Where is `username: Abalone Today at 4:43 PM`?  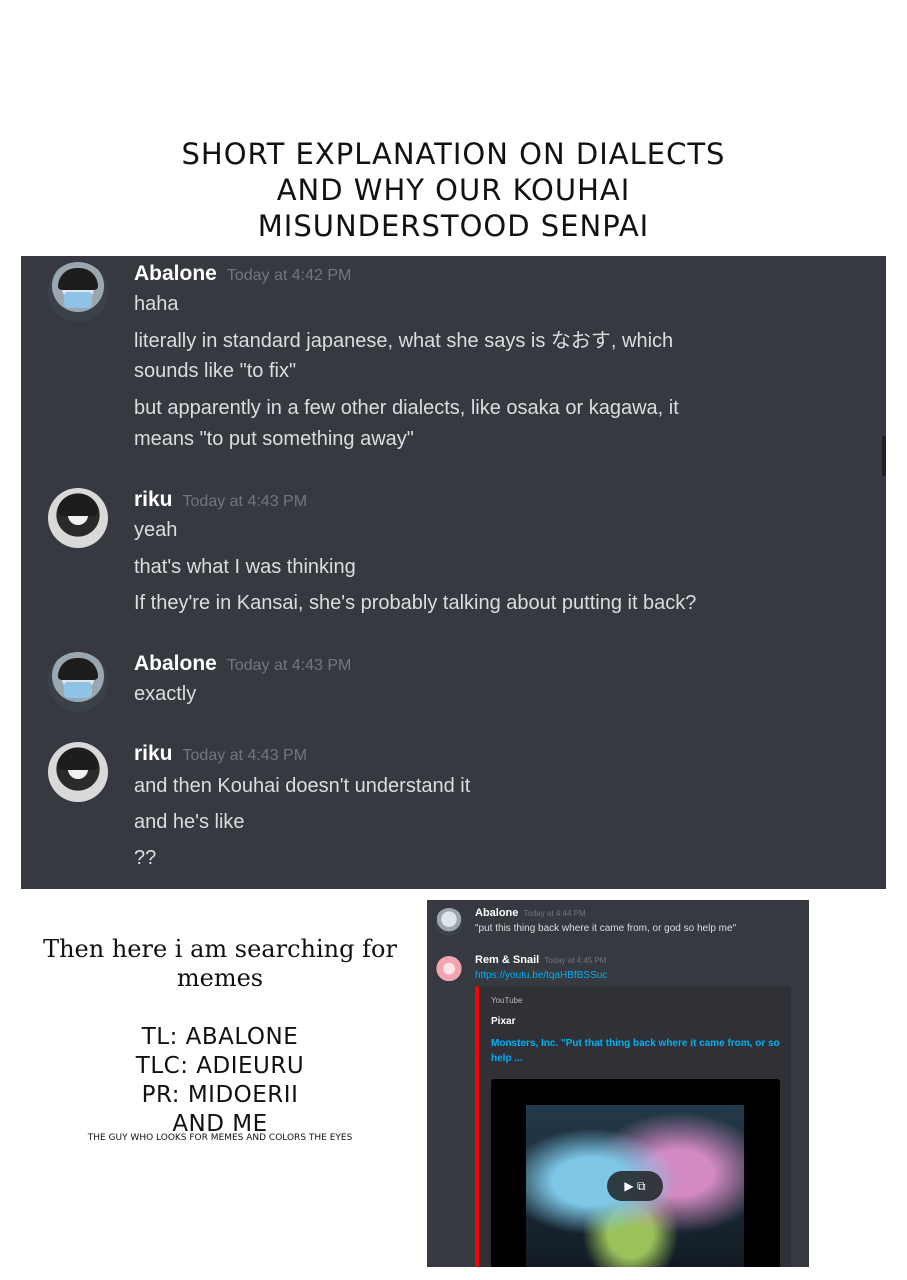
username: Abalone Today at 4:43 PM is located at coordinates (242, 664).